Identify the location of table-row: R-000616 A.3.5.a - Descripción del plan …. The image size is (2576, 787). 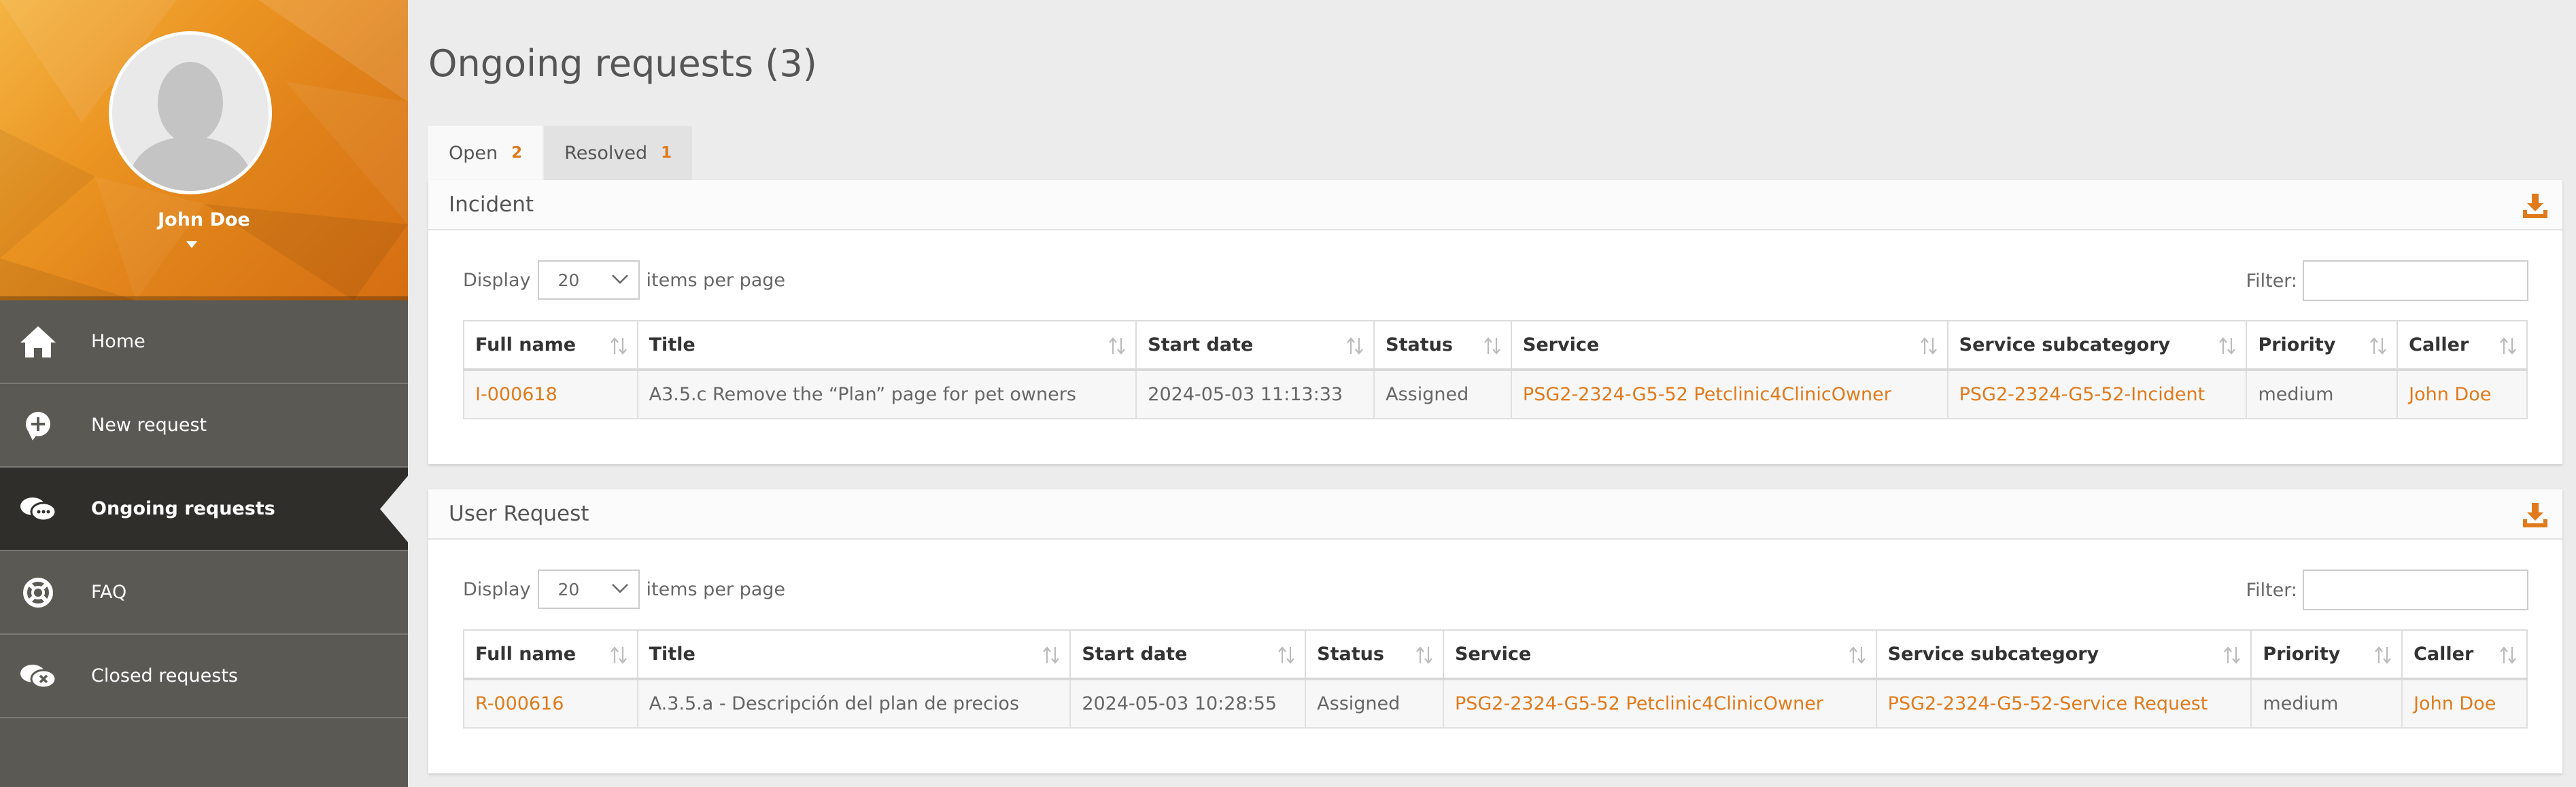
(1495, 703).